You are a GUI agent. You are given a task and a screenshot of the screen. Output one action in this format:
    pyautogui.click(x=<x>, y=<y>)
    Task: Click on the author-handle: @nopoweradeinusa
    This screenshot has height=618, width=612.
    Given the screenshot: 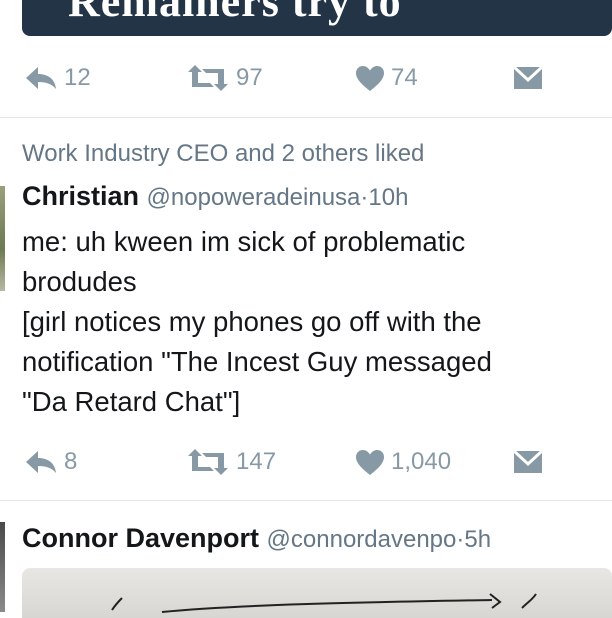 What is the action you would take?
    pyautogui.click(x=254, y=197)
    